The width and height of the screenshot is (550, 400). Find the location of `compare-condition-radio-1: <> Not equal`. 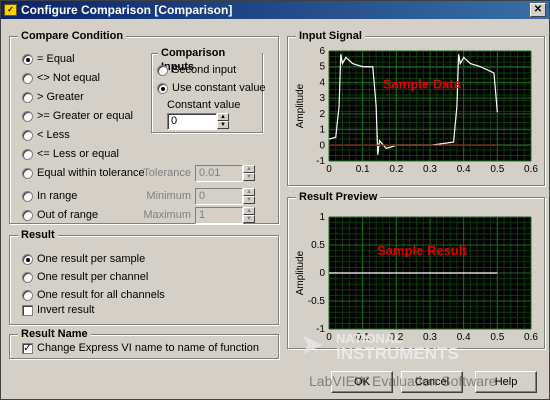

compare-condition-radio-1: <> Not equal is located at coordinates (61, 78).